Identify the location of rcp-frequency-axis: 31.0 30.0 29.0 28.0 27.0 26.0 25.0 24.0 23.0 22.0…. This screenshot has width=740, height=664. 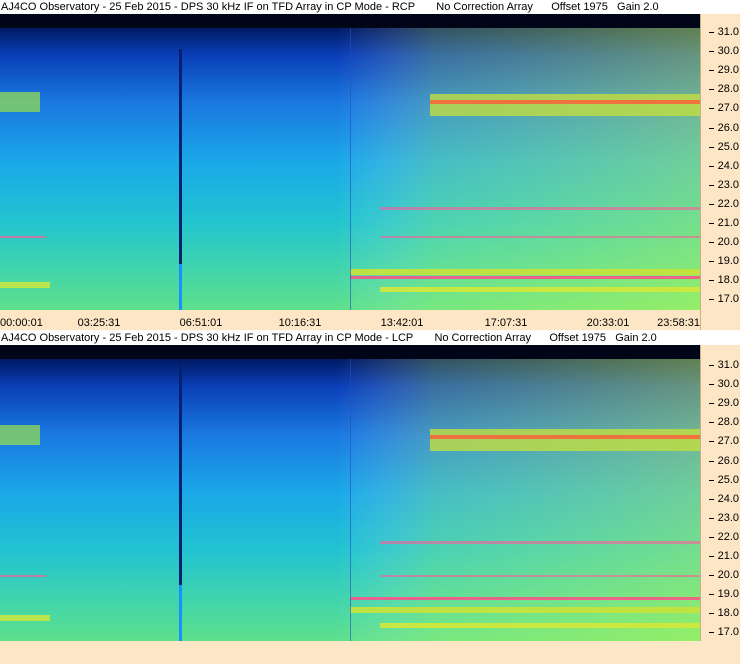
(720, 172).